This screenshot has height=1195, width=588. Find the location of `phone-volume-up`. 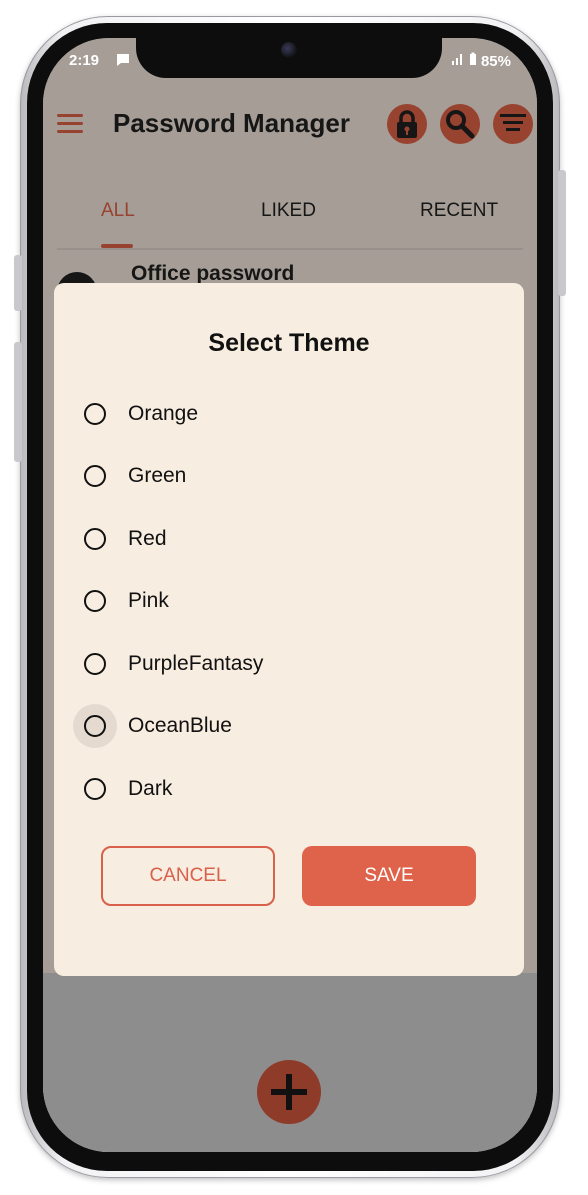

phone-volume-up is located at coordinates (18, 283).